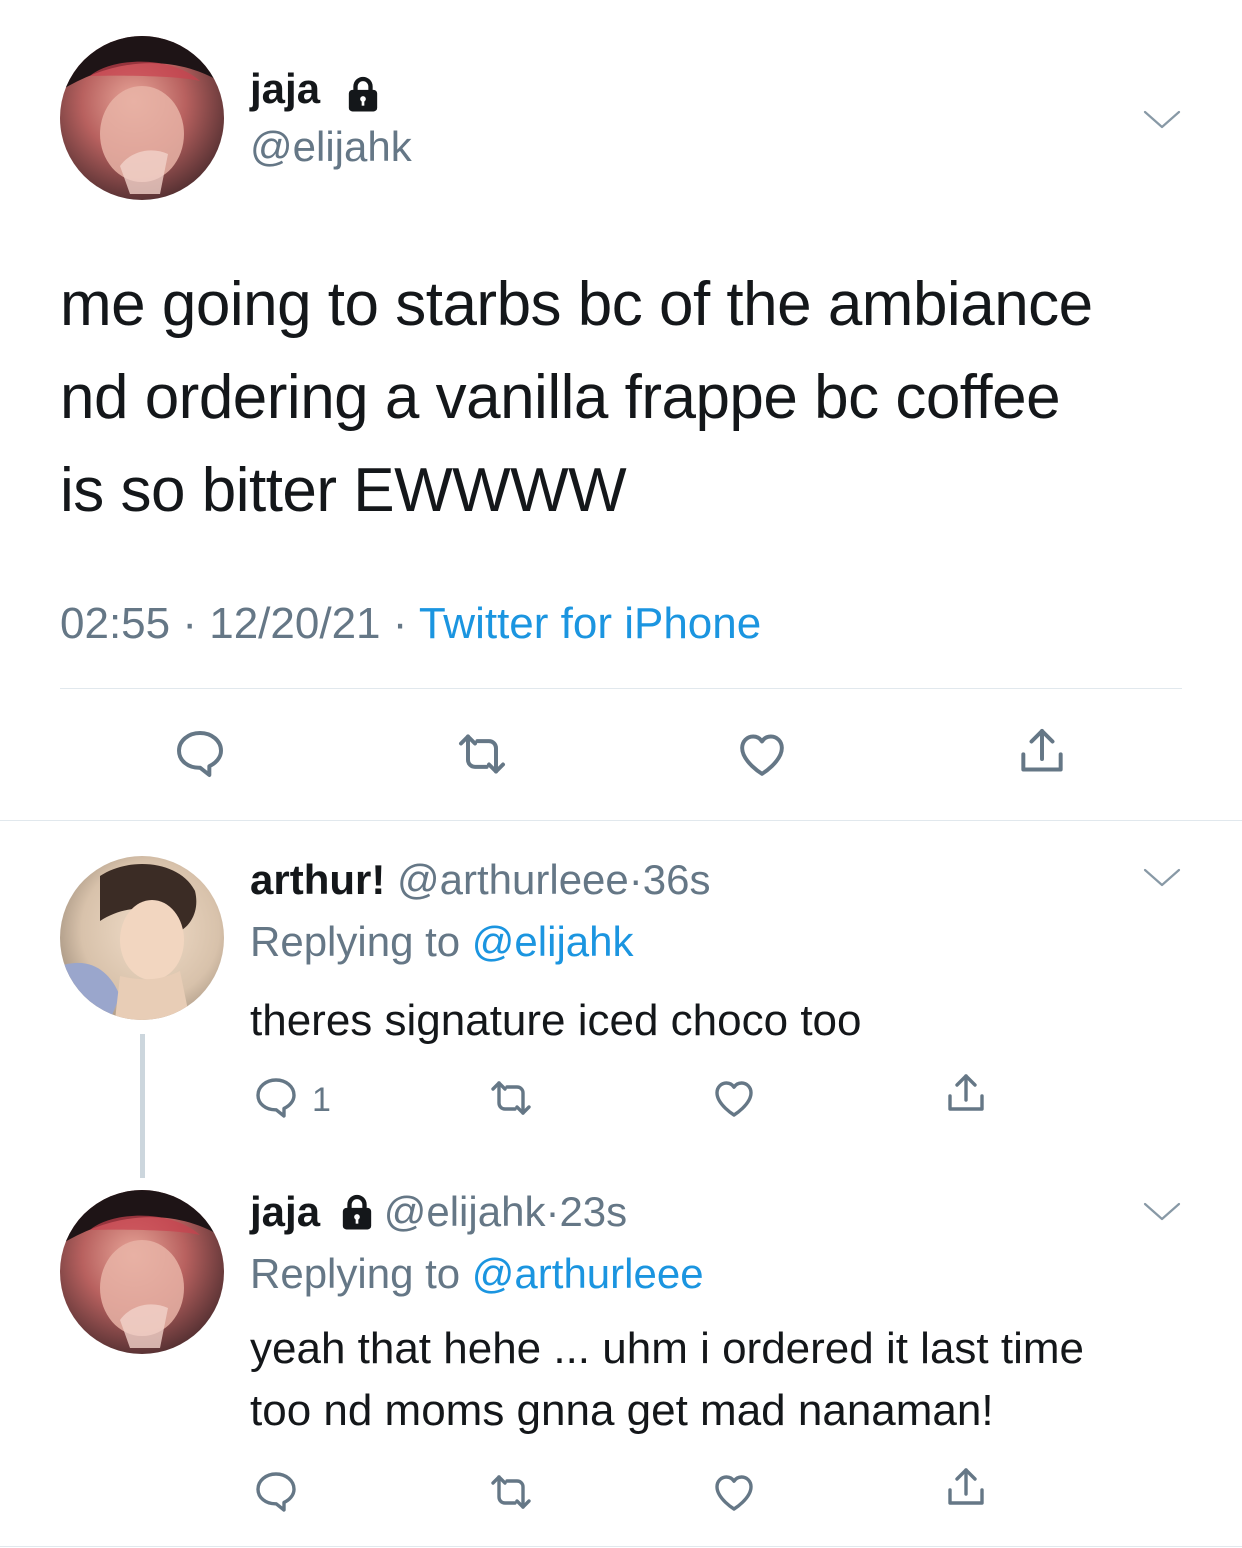 Image resolution: width=1242 pixels, height=1548 pixels. What do you see at coordinates (321, 1100) in the screenshot?
I see `reply-count: 1` at bounding box center [321, 1100].